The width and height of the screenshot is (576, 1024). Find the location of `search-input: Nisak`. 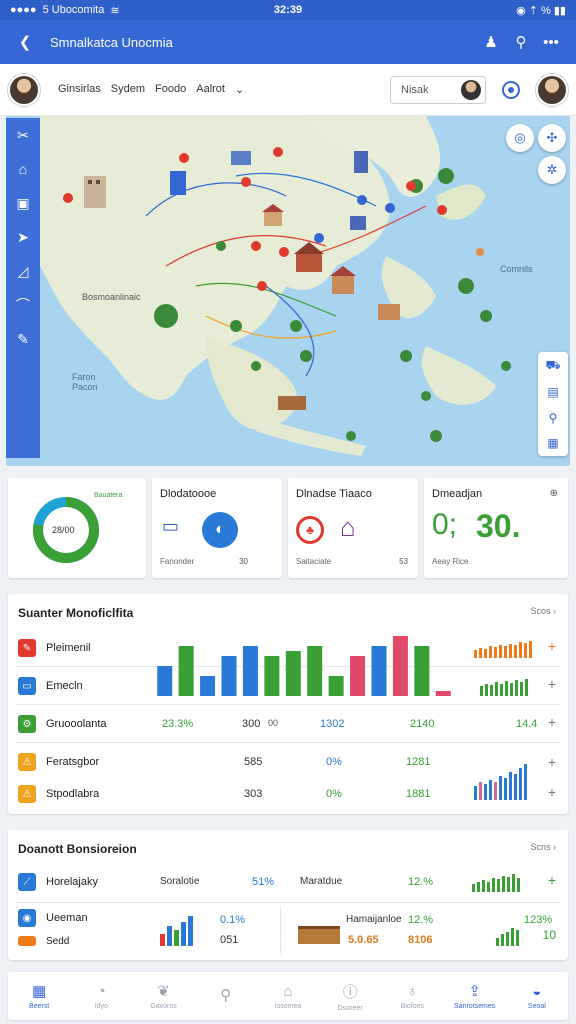

search-input: Nisak is located at coordinates (438, 89).